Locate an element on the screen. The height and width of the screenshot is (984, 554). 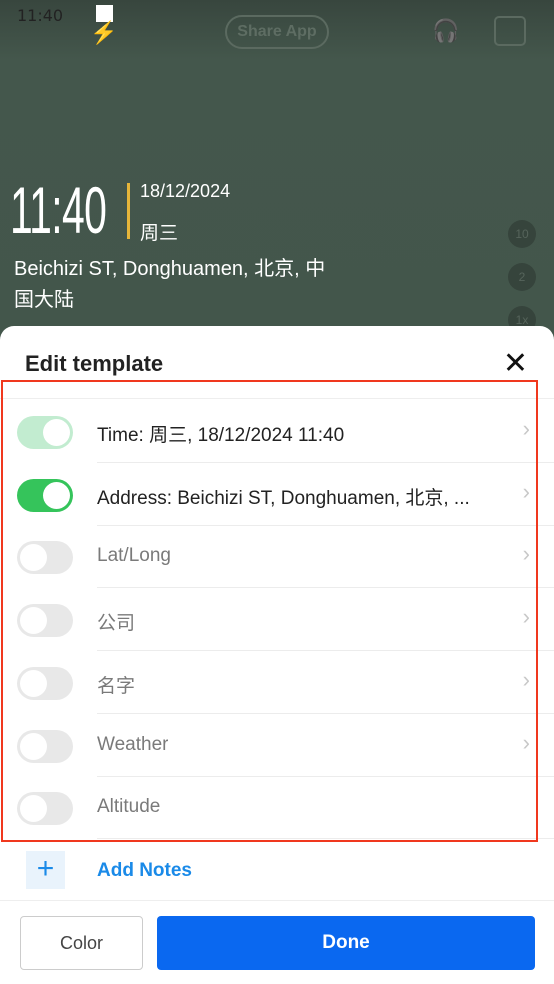
timer-10-button: 10 is located at coordinates (522, 234).